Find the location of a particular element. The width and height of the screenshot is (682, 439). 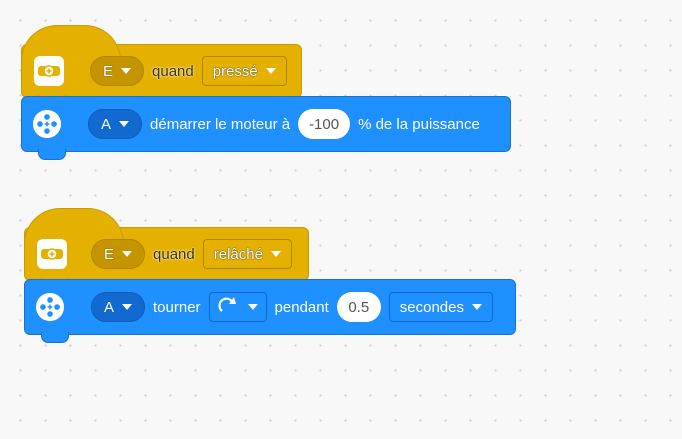

duration-value: 0.5 is located at coordinates (359, 307).